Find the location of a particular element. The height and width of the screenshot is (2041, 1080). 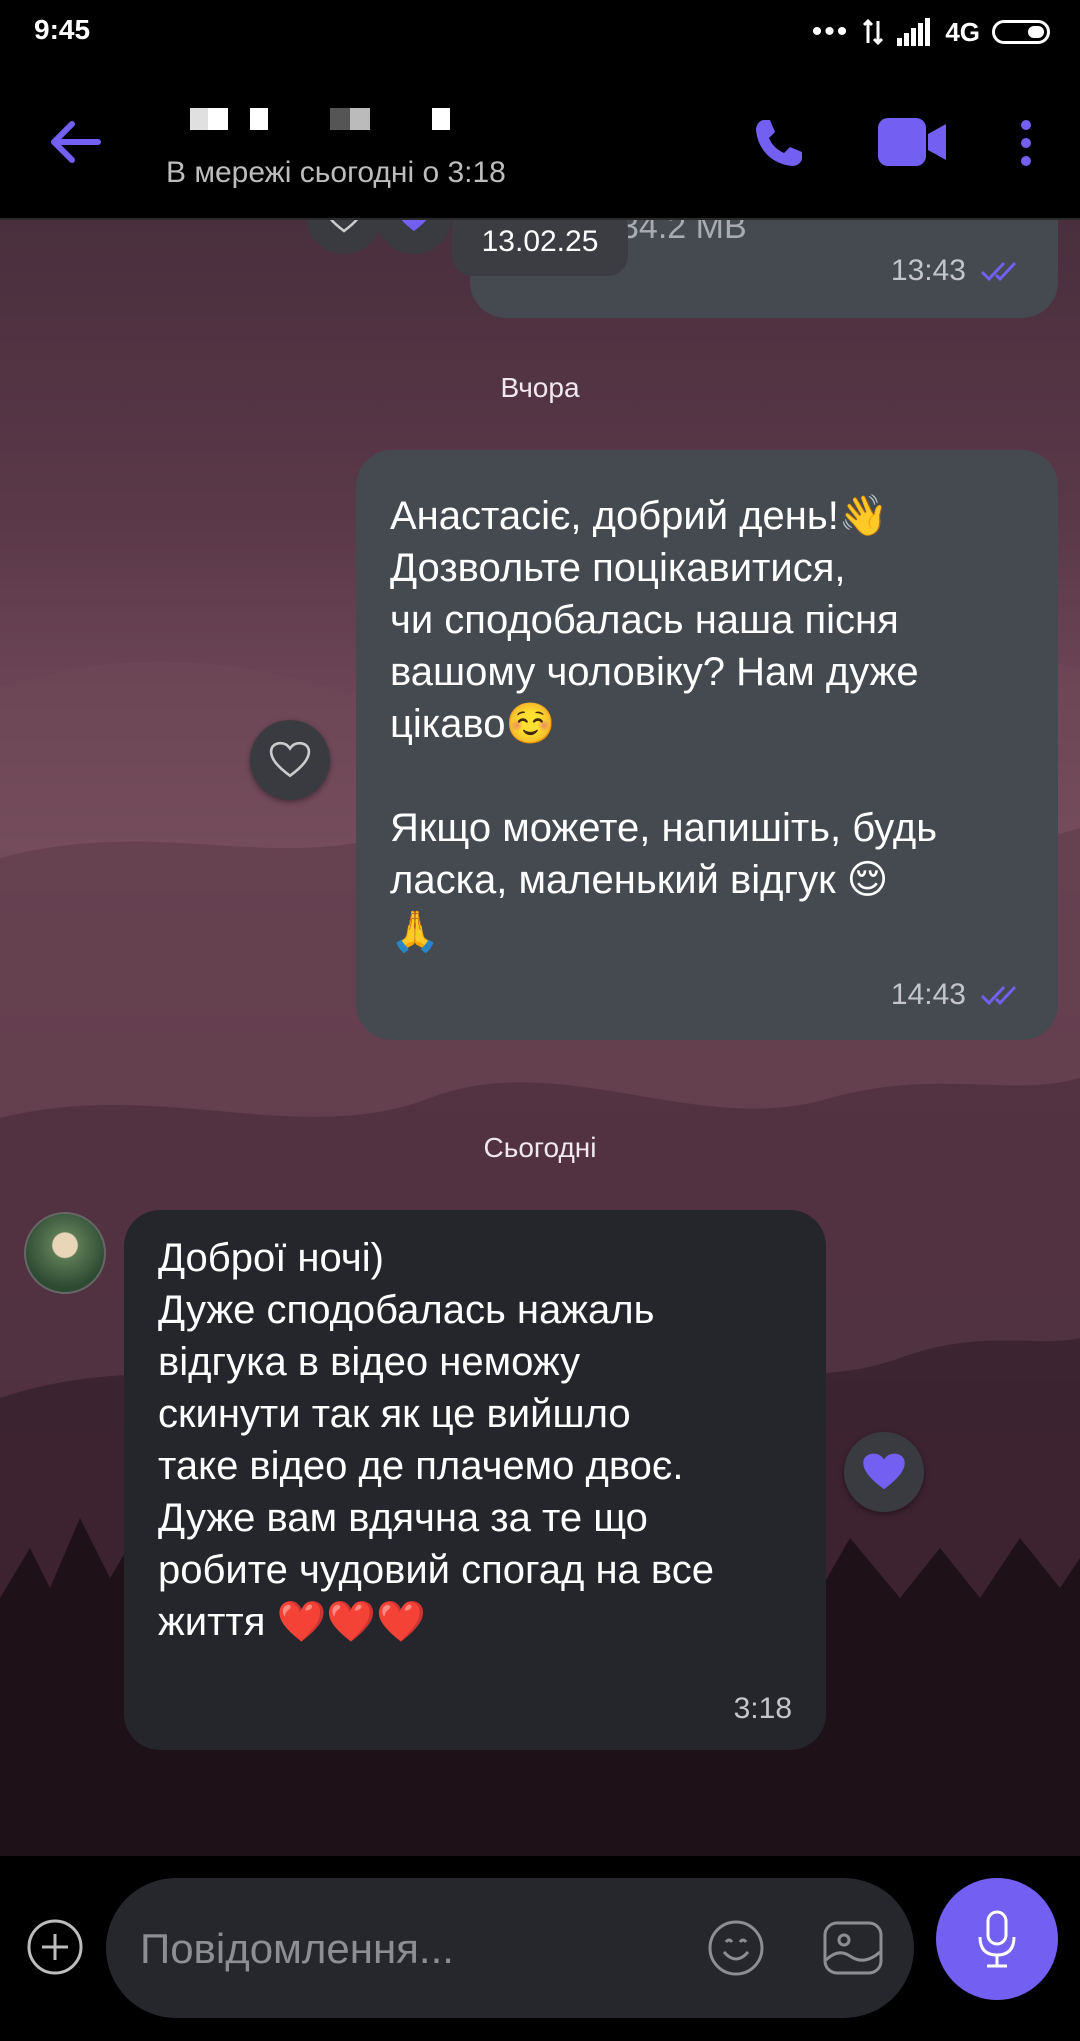

data-transfer-icon is located at coordinates (873, 32).